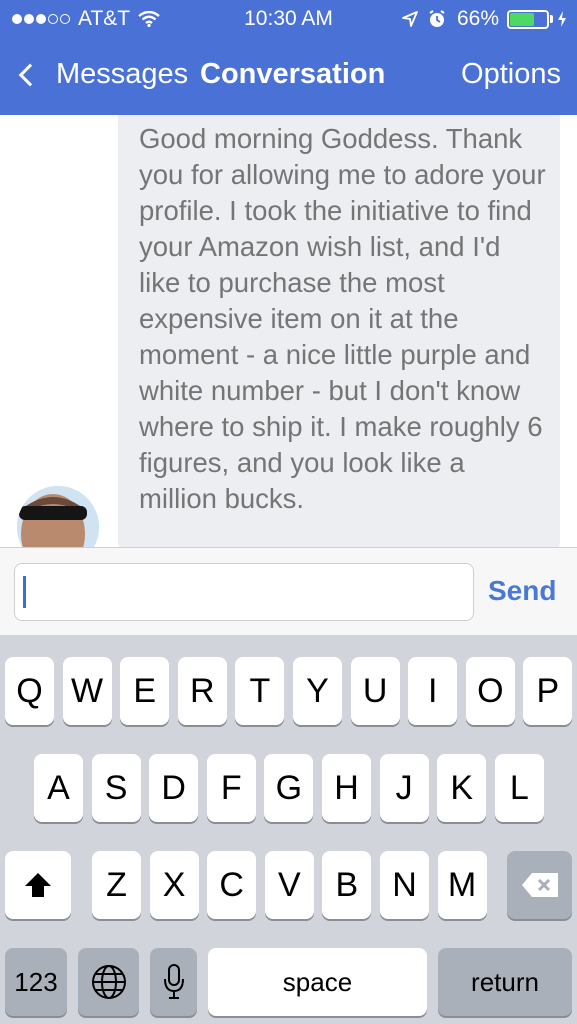  What do you see at coordinates (116, 885) in the screenshot?
I see `key-z: Z` at bounding box center [116, 885].